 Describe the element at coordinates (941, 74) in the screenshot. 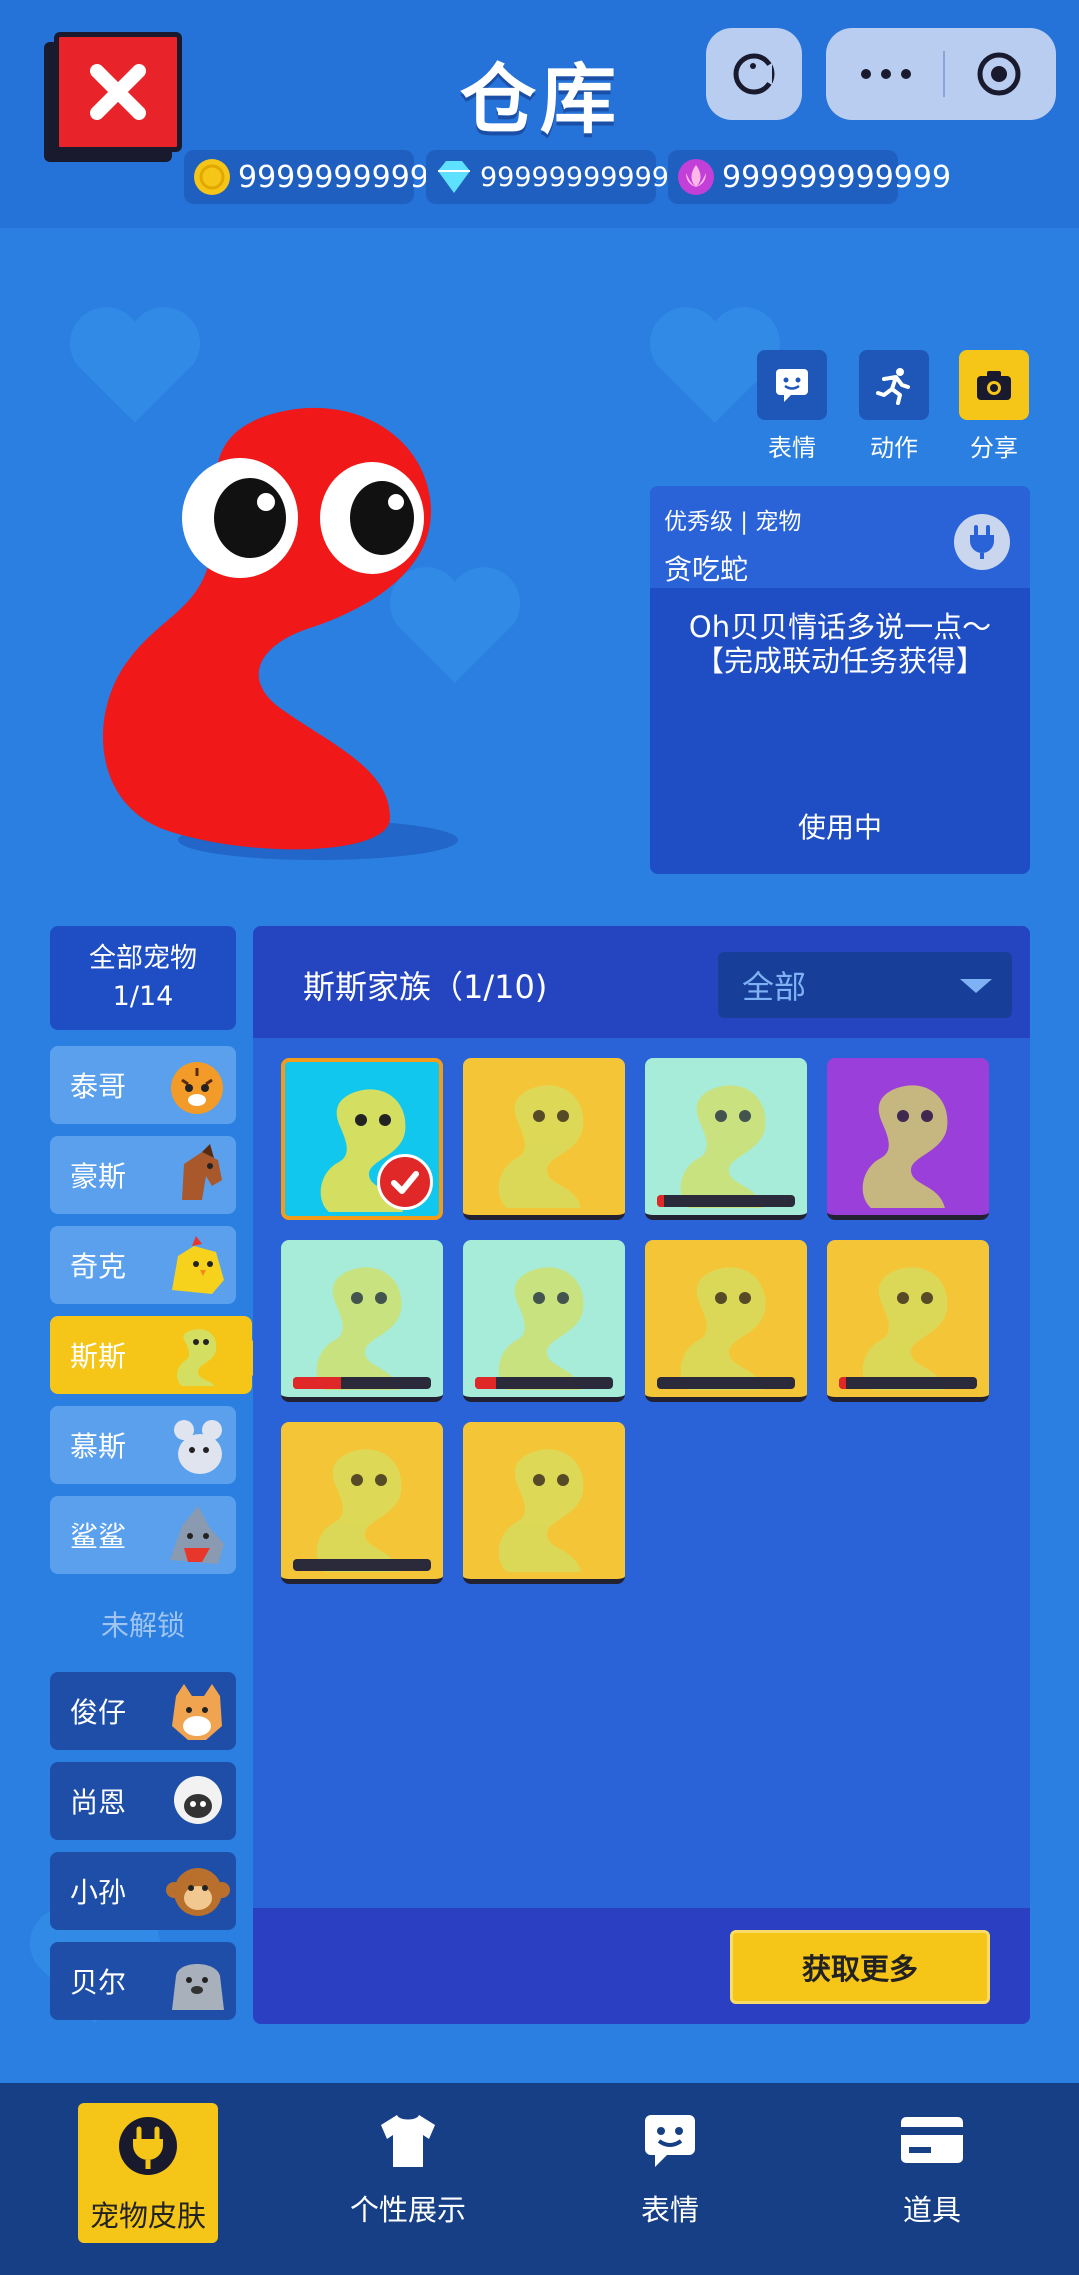

I see `mini-program-capsule` at that location.